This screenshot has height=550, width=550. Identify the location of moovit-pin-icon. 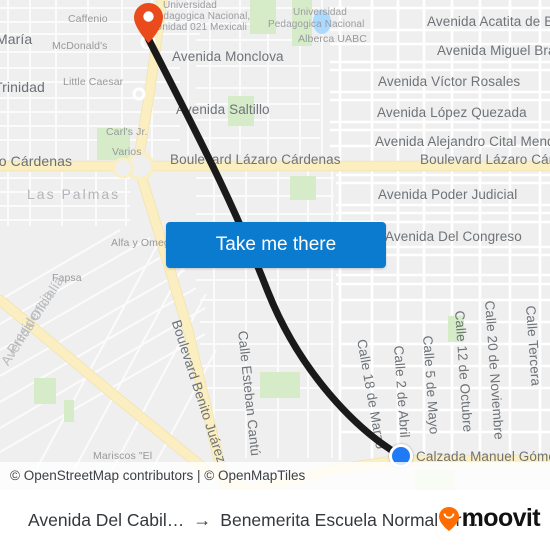
(448, 518).